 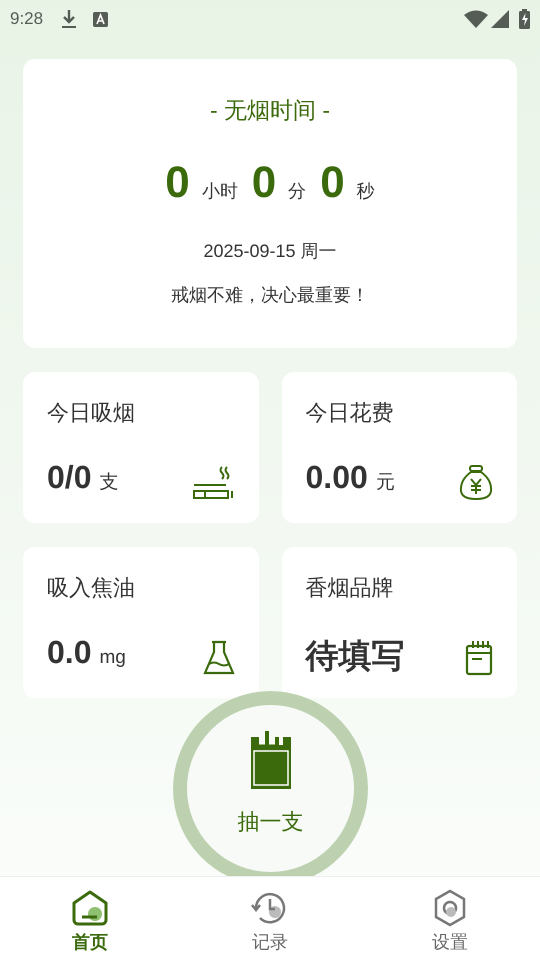 I want to click on cigarette-icon, so click(x=213, y=483).